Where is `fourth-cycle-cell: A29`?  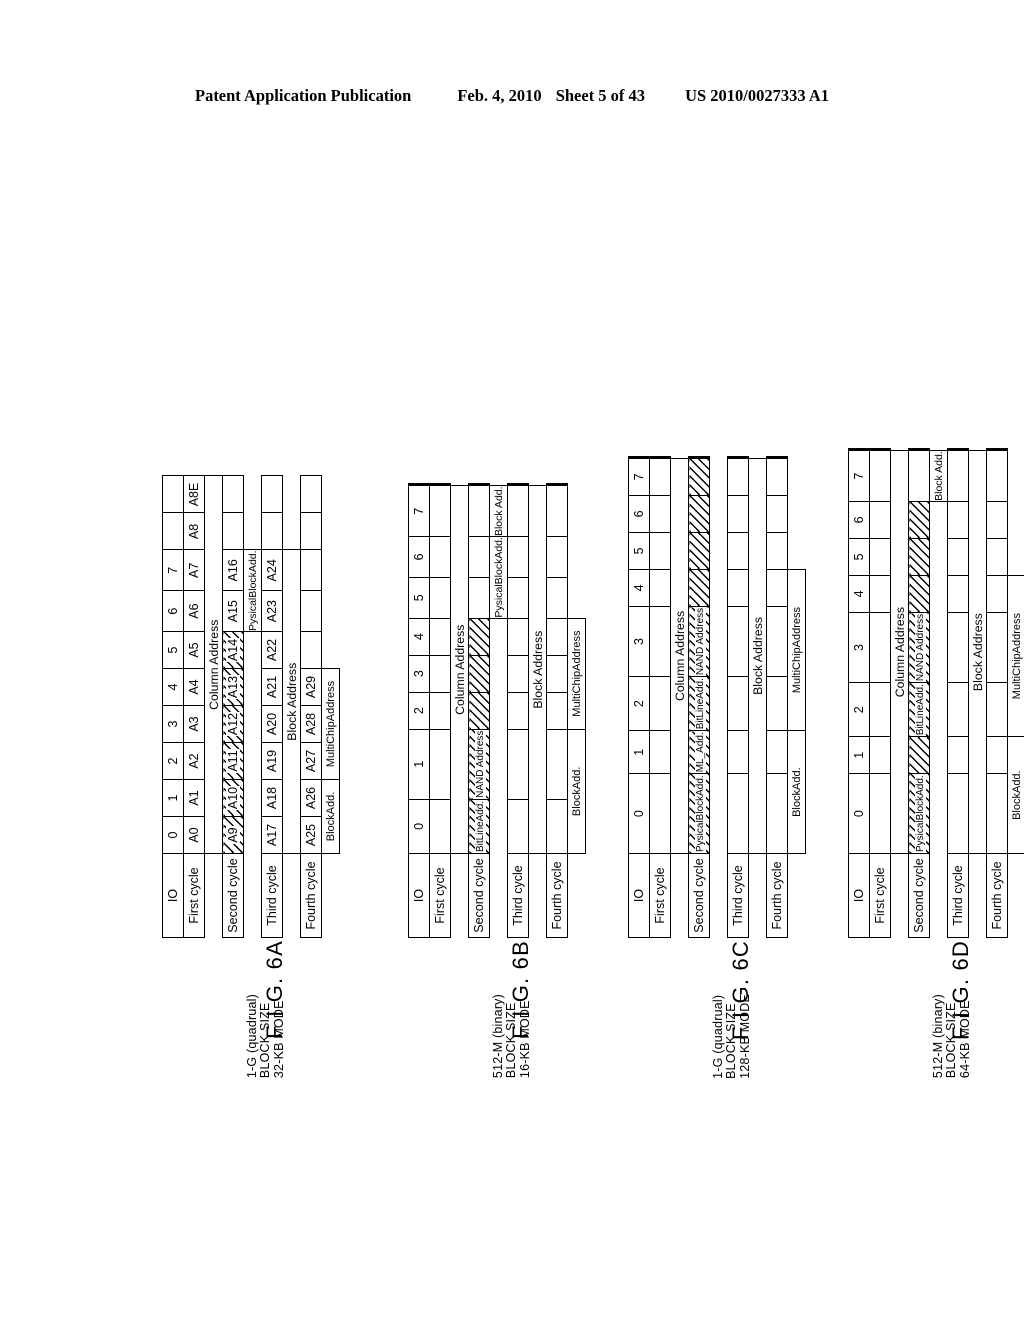
fourth-cycle-cell: A29 is located at coordinates (311, 687).